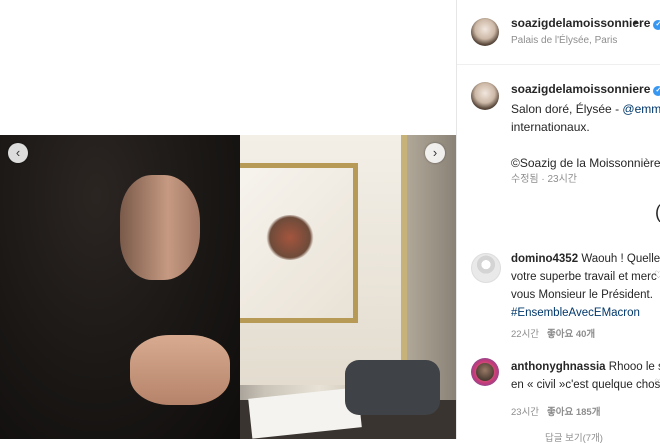 This screenshot has width=660, height=444. What do you see at coordinates (635, 22) in the screenshot?
I see `more-options-icon: •` at bounding box center [635, 22].